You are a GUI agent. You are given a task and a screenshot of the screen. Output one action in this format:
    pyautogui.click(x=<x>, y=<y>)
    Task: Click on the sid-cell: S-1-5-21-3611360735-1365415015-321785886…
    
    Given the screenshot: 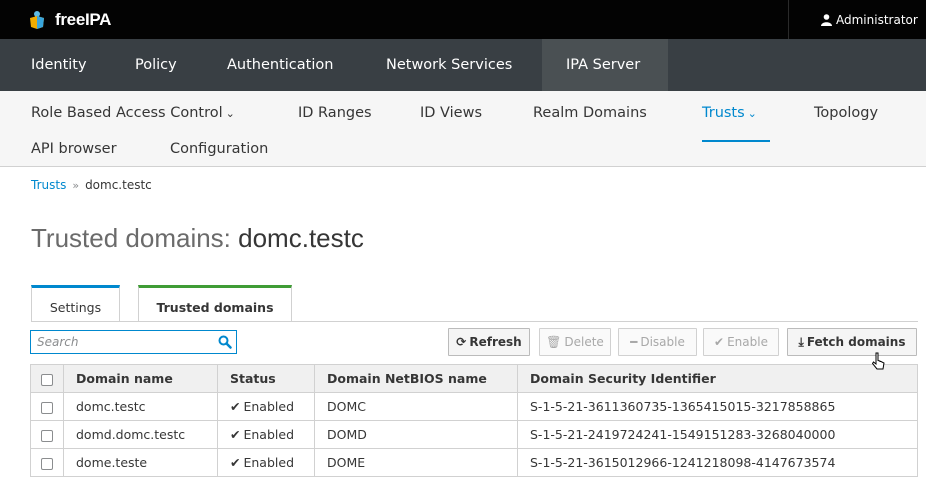 What is the action you would take?
    pyautogui.click(x=717, y=406)
    